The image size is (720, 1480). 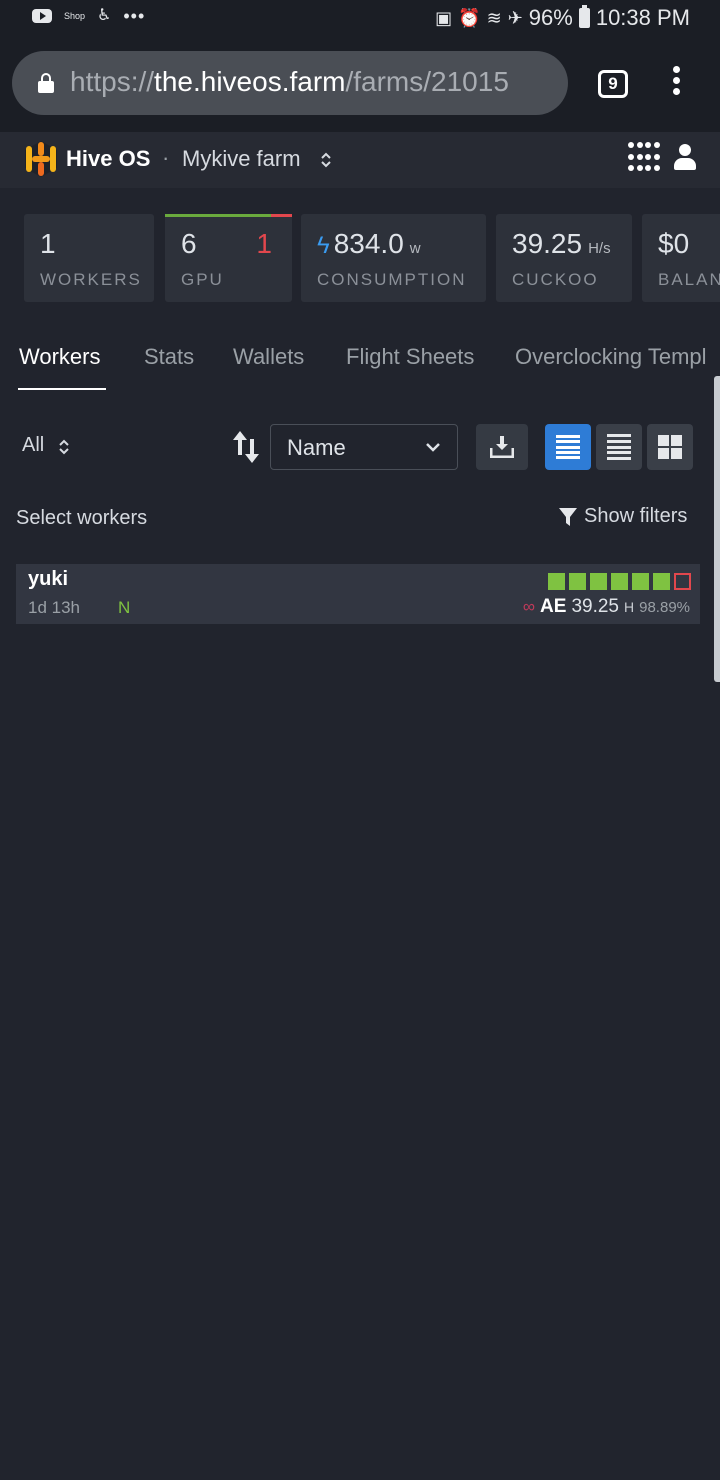 I want to click on workers-card: 1 WORKERS, so click(x=89, y=258).